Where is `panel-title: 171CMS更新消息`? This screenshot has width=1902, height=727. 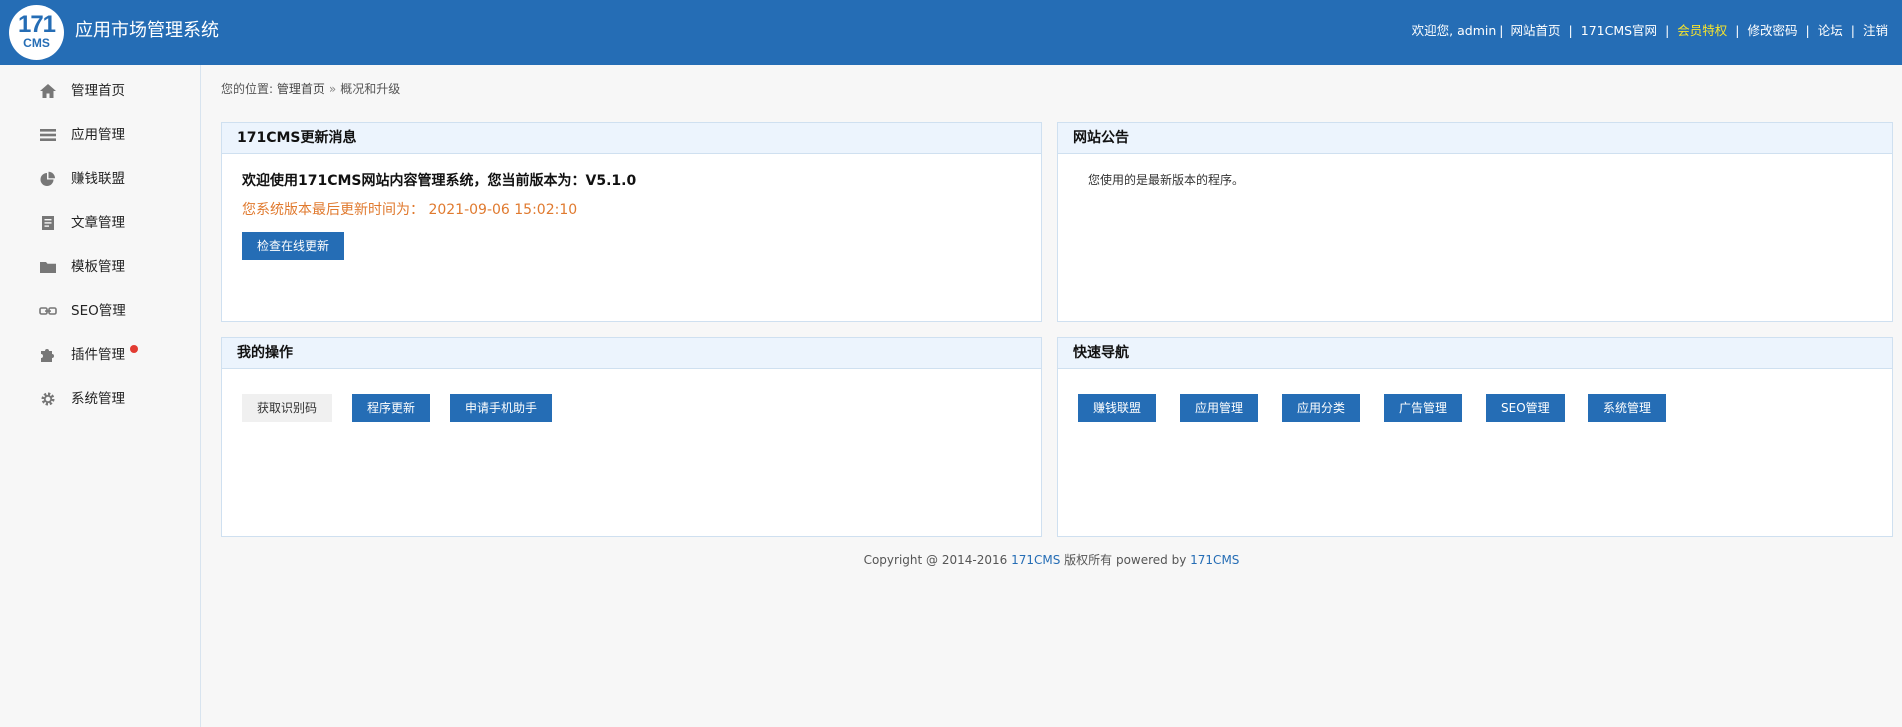
panel-title: 171CMS更新消息 is located at coordinates (631, 138).